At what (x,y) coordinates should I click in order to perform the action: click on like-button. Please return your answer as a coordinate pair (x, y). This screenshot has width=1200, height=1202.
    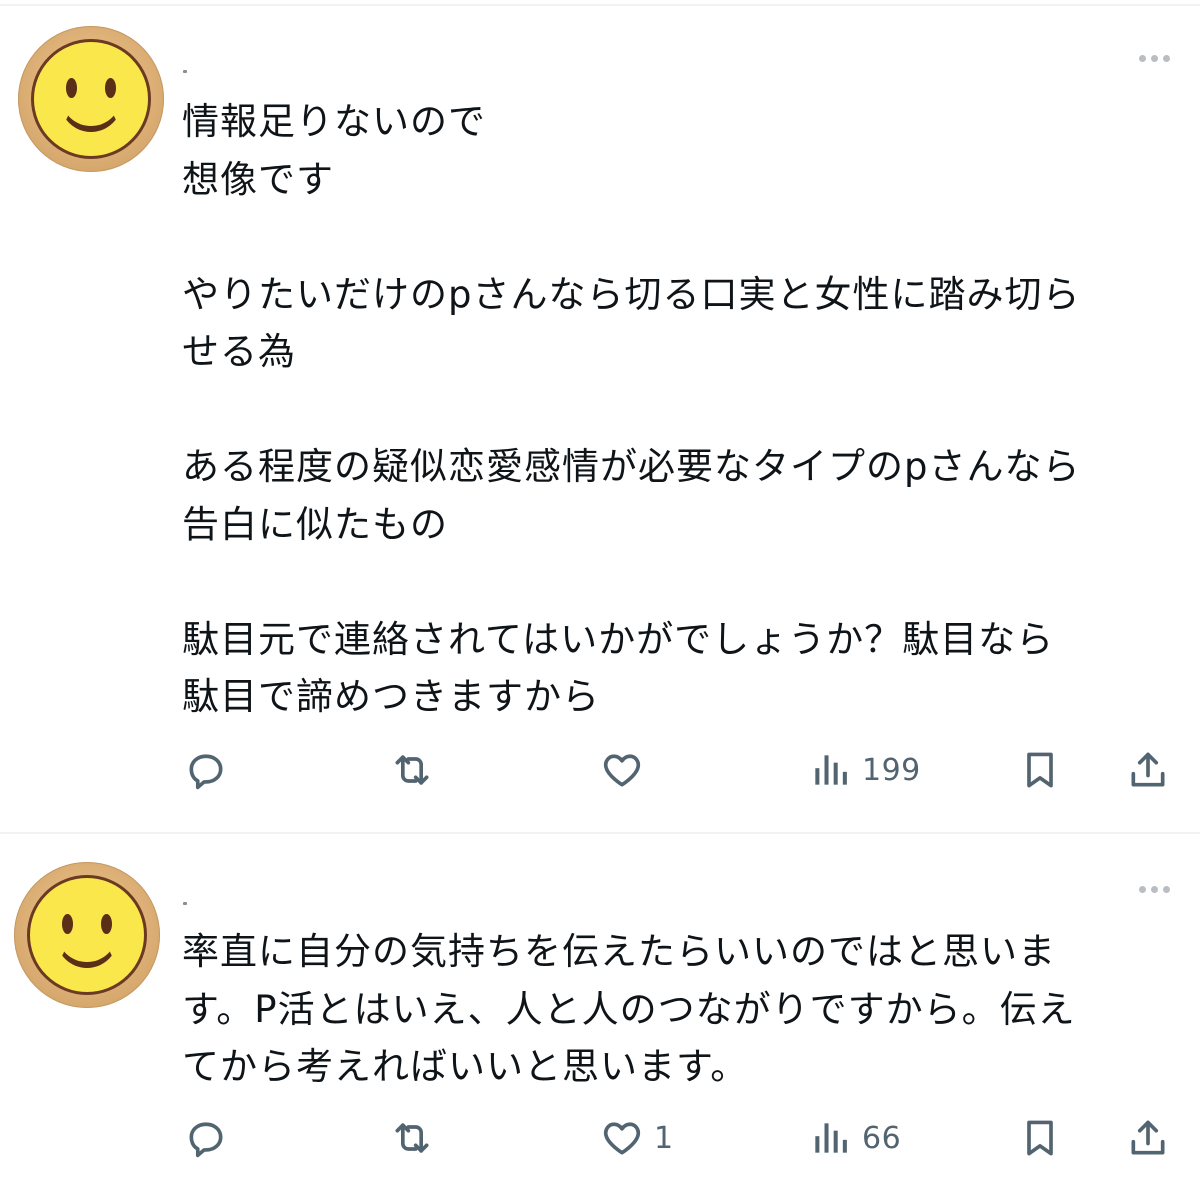
    Looking at the image, I should click on (627, 770).